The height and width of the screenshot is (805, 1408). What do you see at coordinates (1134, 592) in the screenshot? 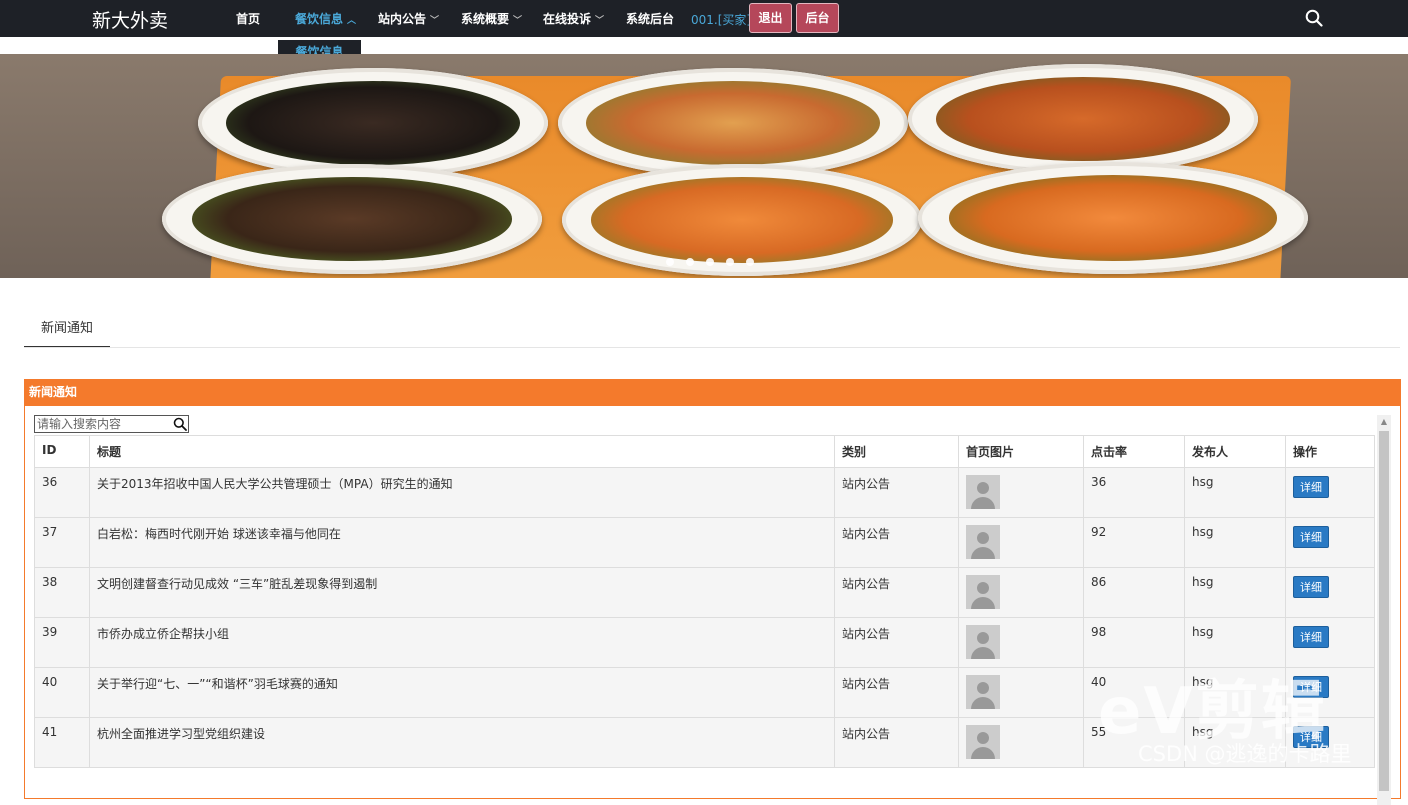
I see `cell-clicks: 86` at bounding box center [1134, 592].